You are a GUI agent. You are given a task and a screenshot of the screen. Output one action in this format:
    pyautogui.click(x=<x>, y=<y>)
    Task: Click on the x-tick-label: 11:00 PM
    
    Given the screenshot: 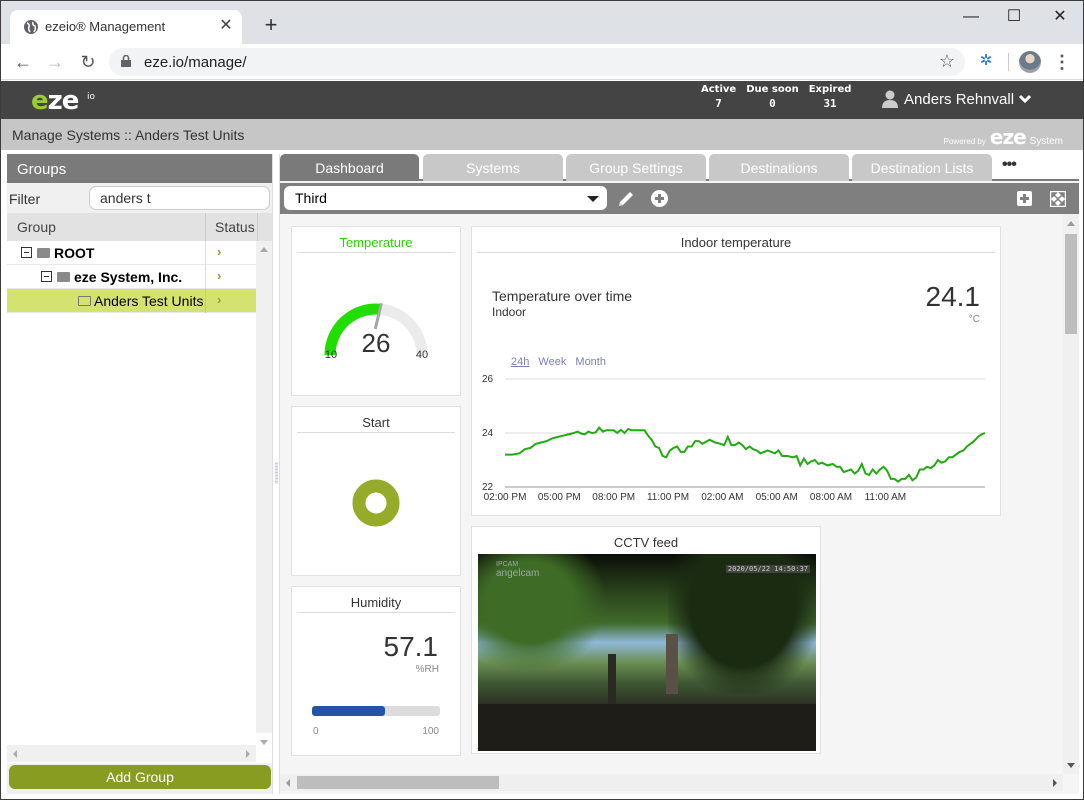 What is the action you would take?
    pyautogui.click(x=668, y=497)
    